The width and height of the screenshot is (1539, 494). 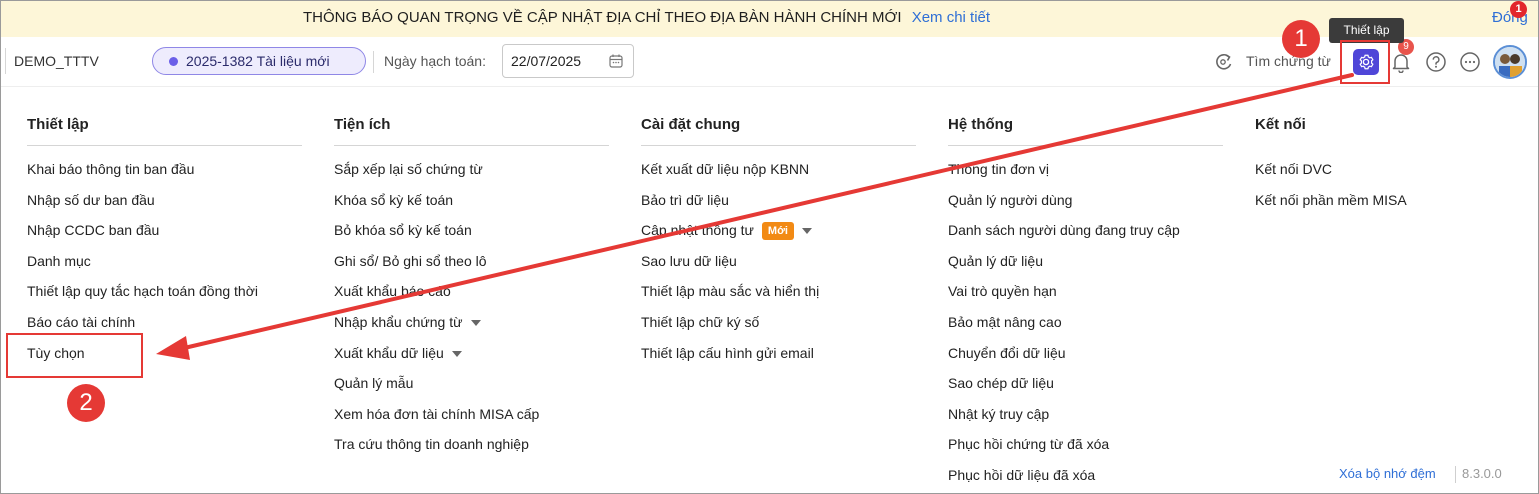 I want to click on menu-item: Tra cứu thông tin doanh nghiệp, so click(x=471, y=444).